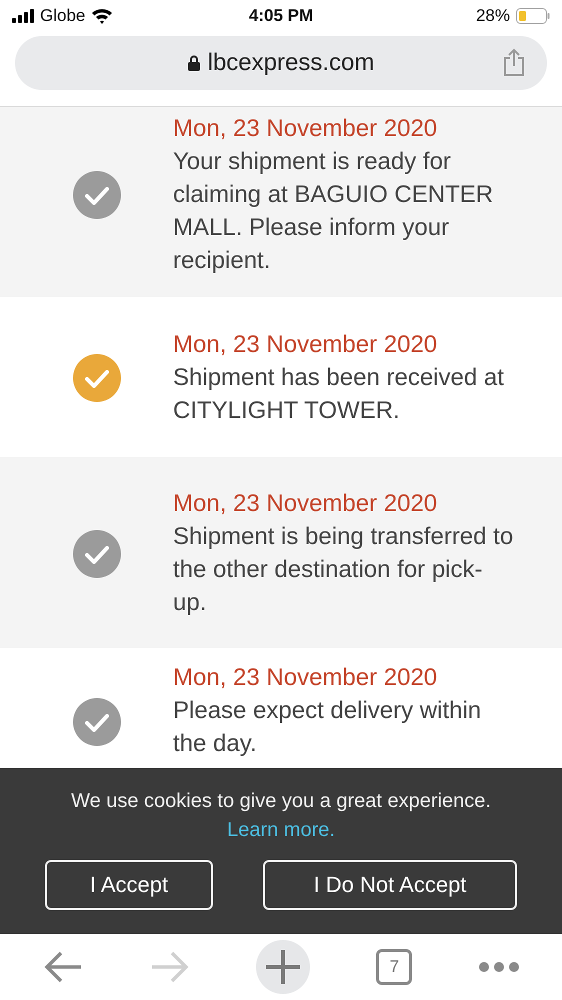  Describe the element at coordinates (514, 62) in the screenshot. I see `share-icon` at that location.